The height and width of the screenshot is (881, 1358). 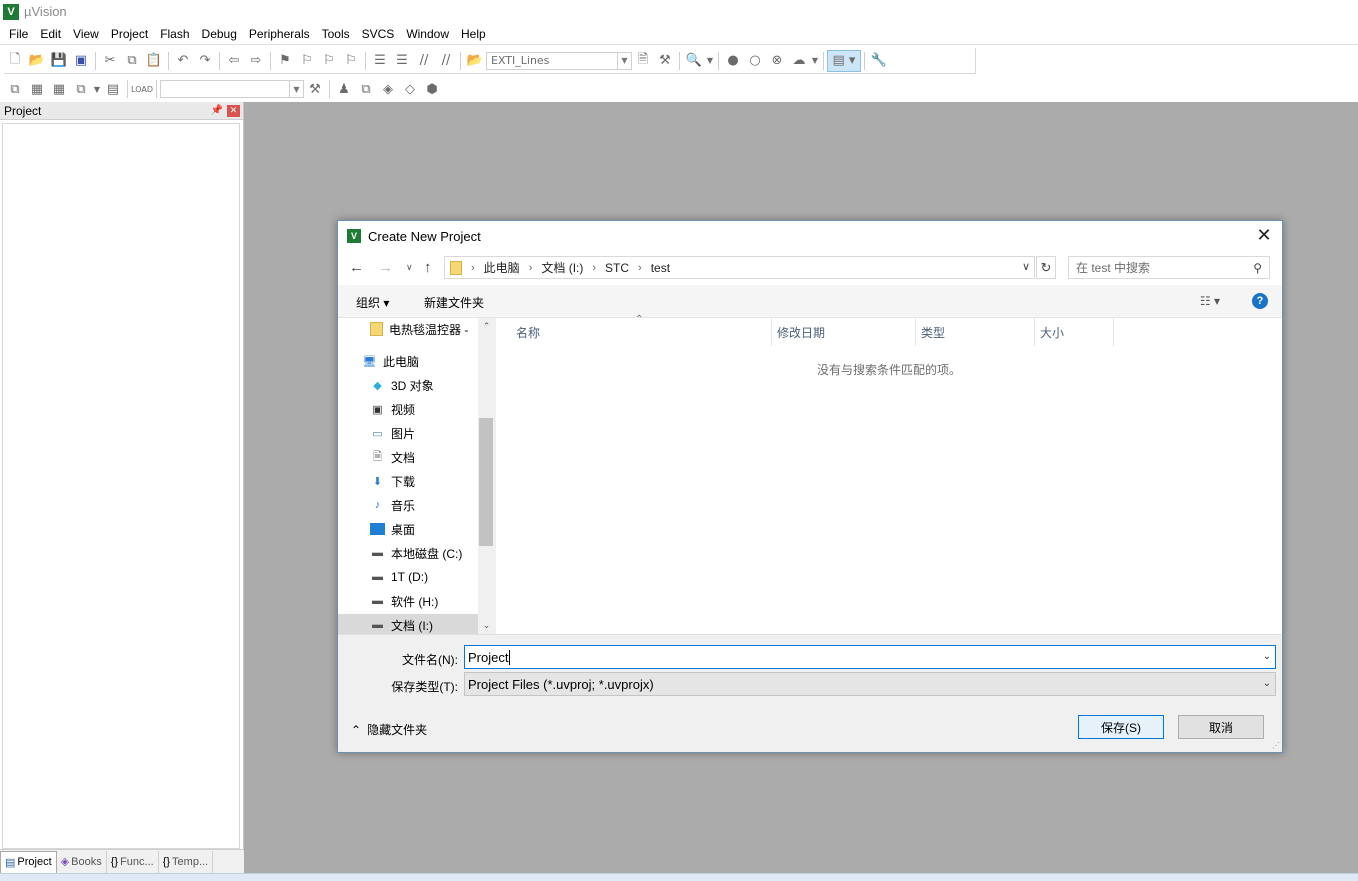 I want to click on nav-item-downloads: ⬇ 下载, so click(x=408, y=481).